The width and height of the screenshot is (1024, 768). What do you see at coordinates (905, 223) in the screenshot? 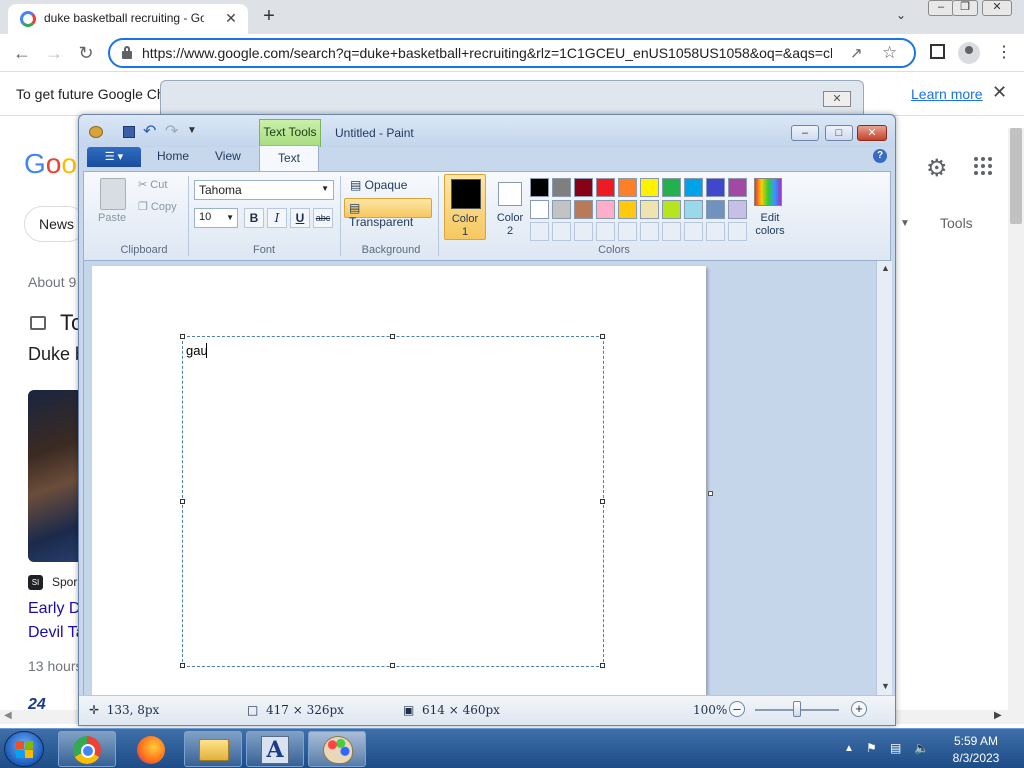
I see `filter-dropdown-caret-icon: ▼` at bounding box center [905, 223].